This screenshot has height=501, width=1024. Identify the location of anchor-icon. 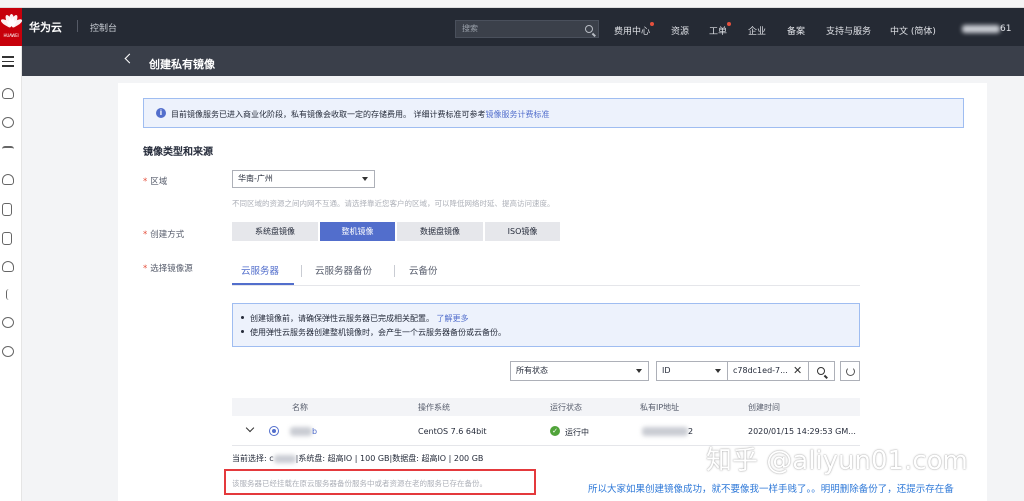
(9, 294).